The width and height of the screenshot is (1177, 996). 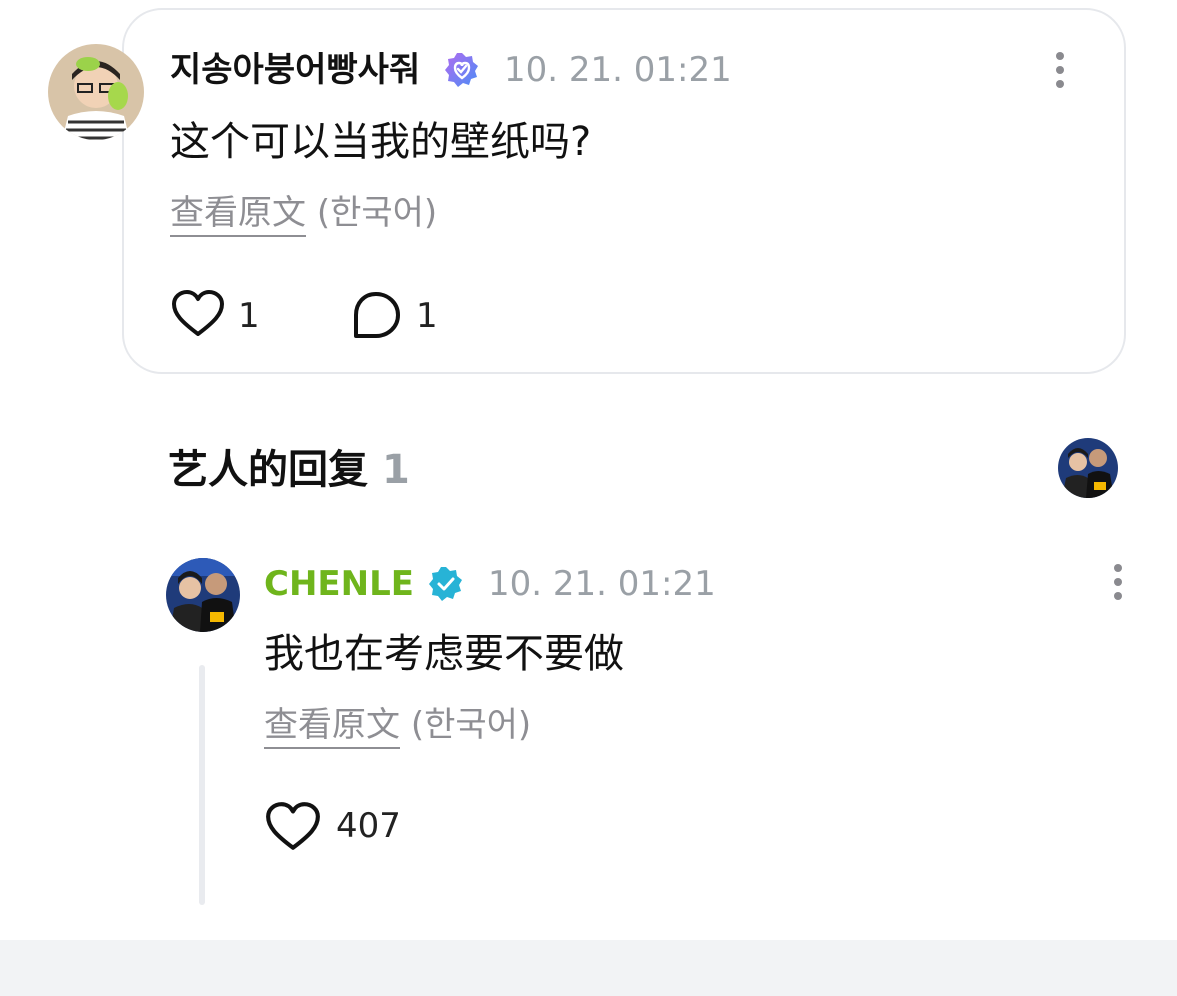 I want to click on comment-translate: 查看原文 (한국어), so click(x=304, y=214).